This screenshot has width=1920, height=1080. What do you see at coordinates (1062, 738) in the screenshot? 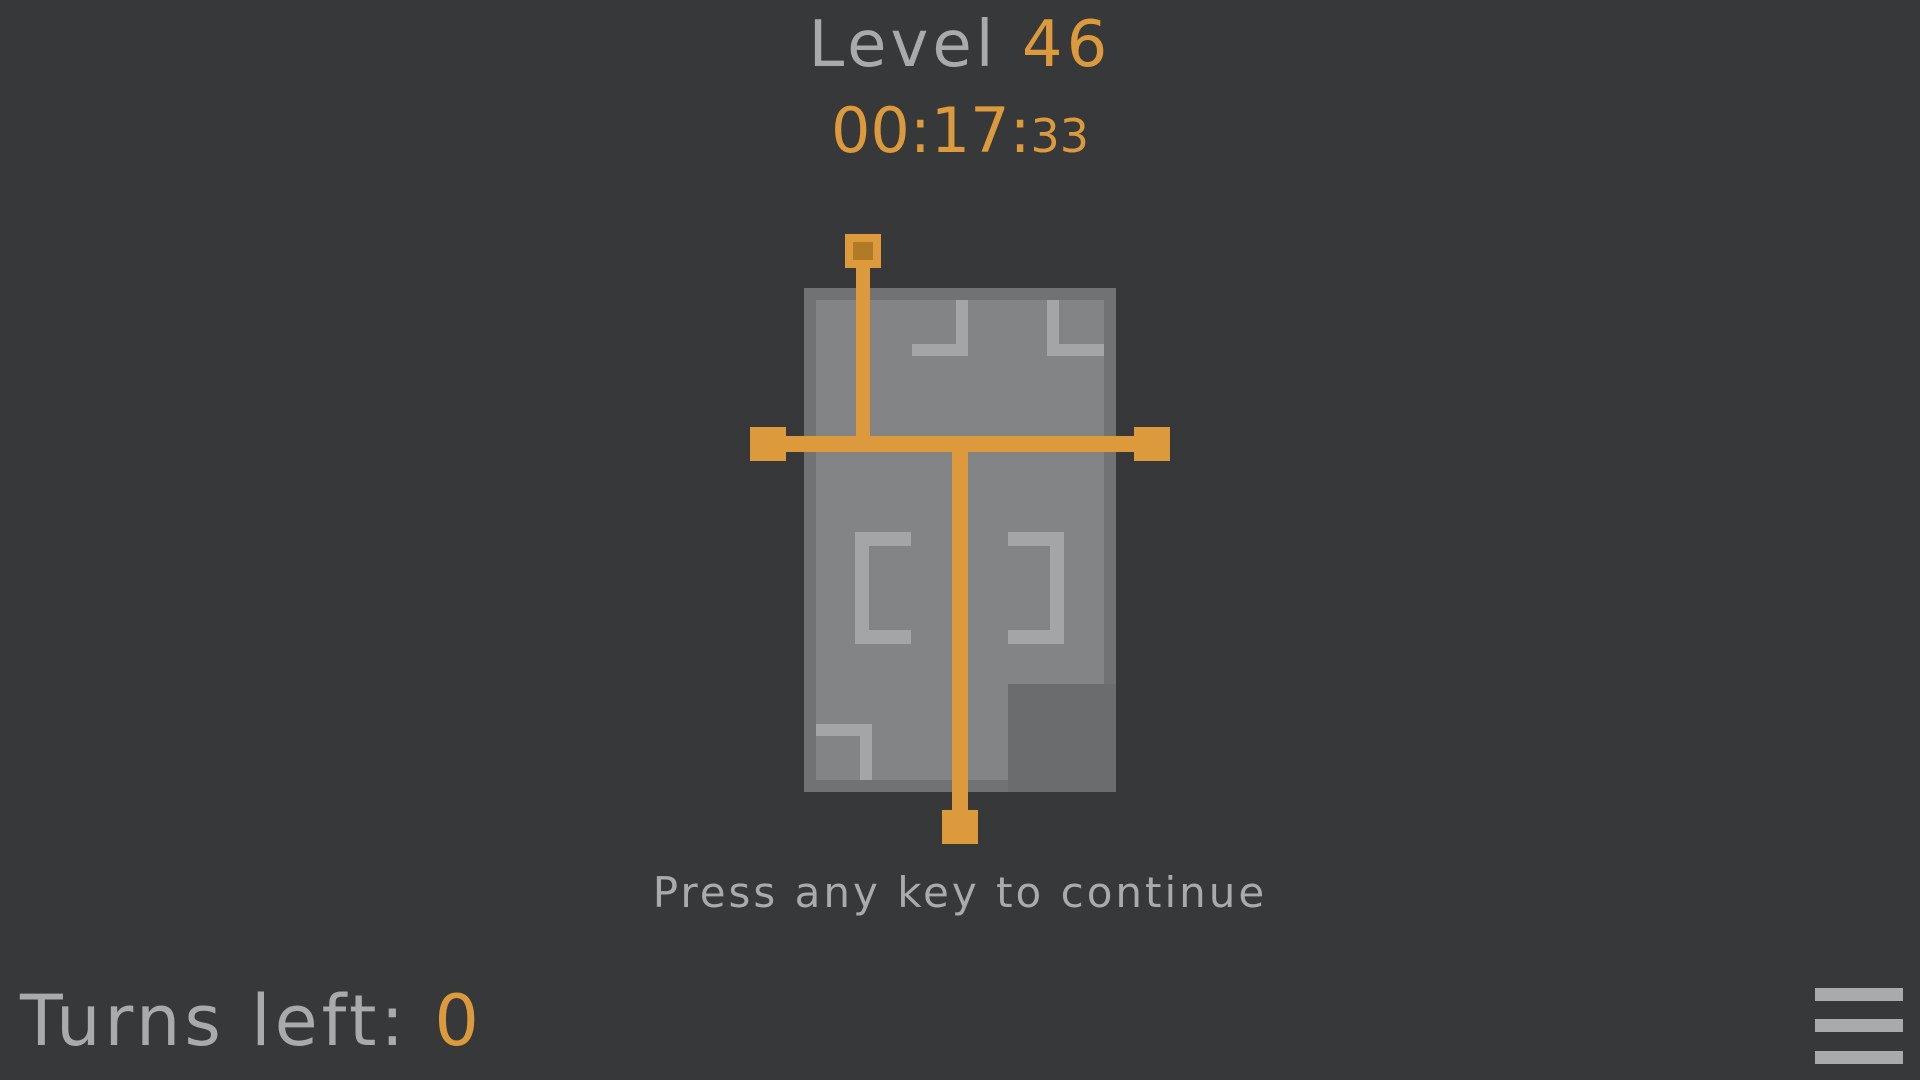
I see `puzzle-panel-notch` at bounding box center [1062, 738].